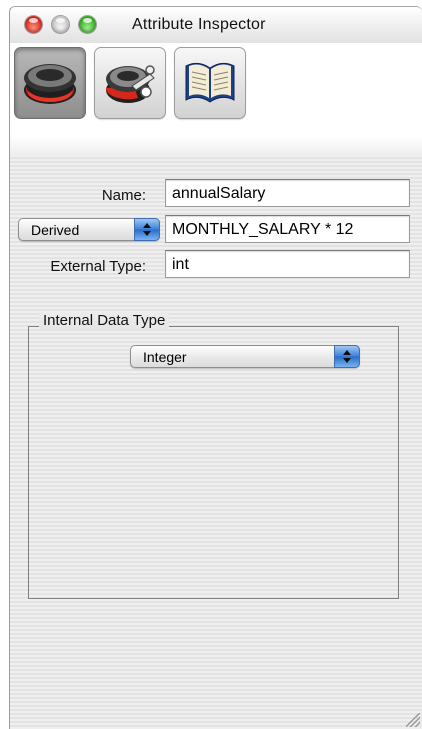 The height and width of the screenshot is (729, 422). Describe the element at coordinates (287, 193) in the screenshot. I see `name-field: annualSalary` at that location.